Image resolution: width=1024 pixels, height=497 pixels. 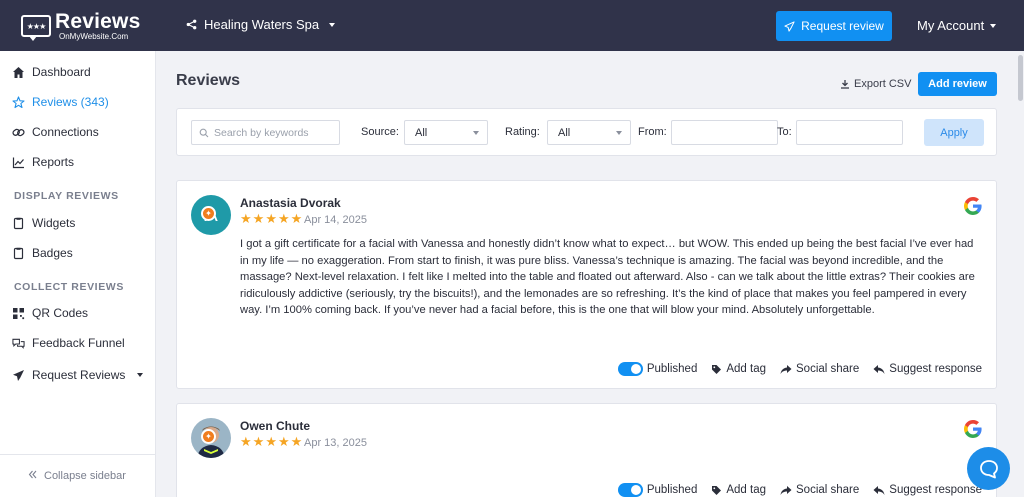 What do you see at coordinates (746, 369) in the screenshot?
I see `add-tag-label: Add tag` at bounding box center [746, 369].